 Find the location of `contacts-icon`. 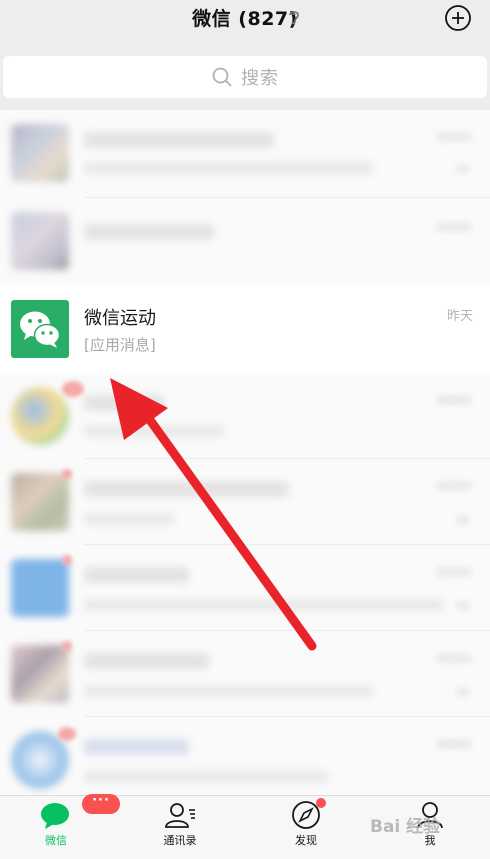

contacts-icon is located at coordinates (180, 815).